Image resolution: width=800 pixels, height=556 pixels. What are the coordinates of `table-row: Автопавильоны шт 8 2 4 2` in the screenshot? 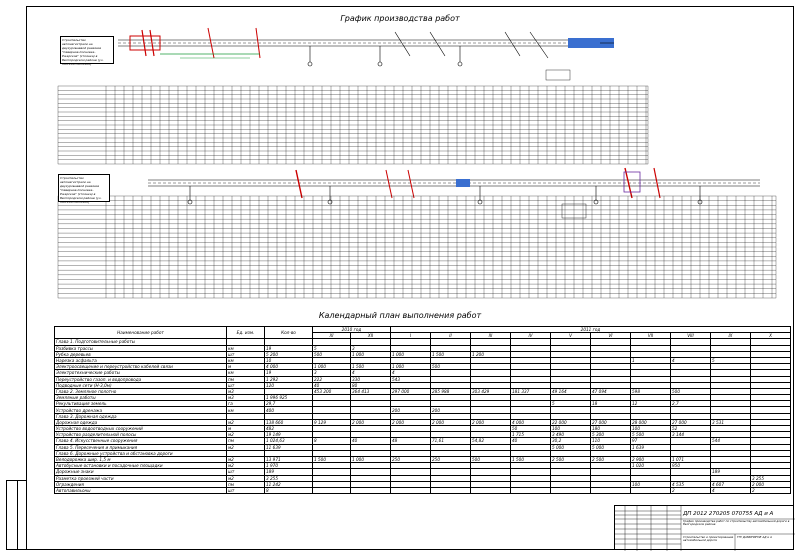 It's located at (422, 490).